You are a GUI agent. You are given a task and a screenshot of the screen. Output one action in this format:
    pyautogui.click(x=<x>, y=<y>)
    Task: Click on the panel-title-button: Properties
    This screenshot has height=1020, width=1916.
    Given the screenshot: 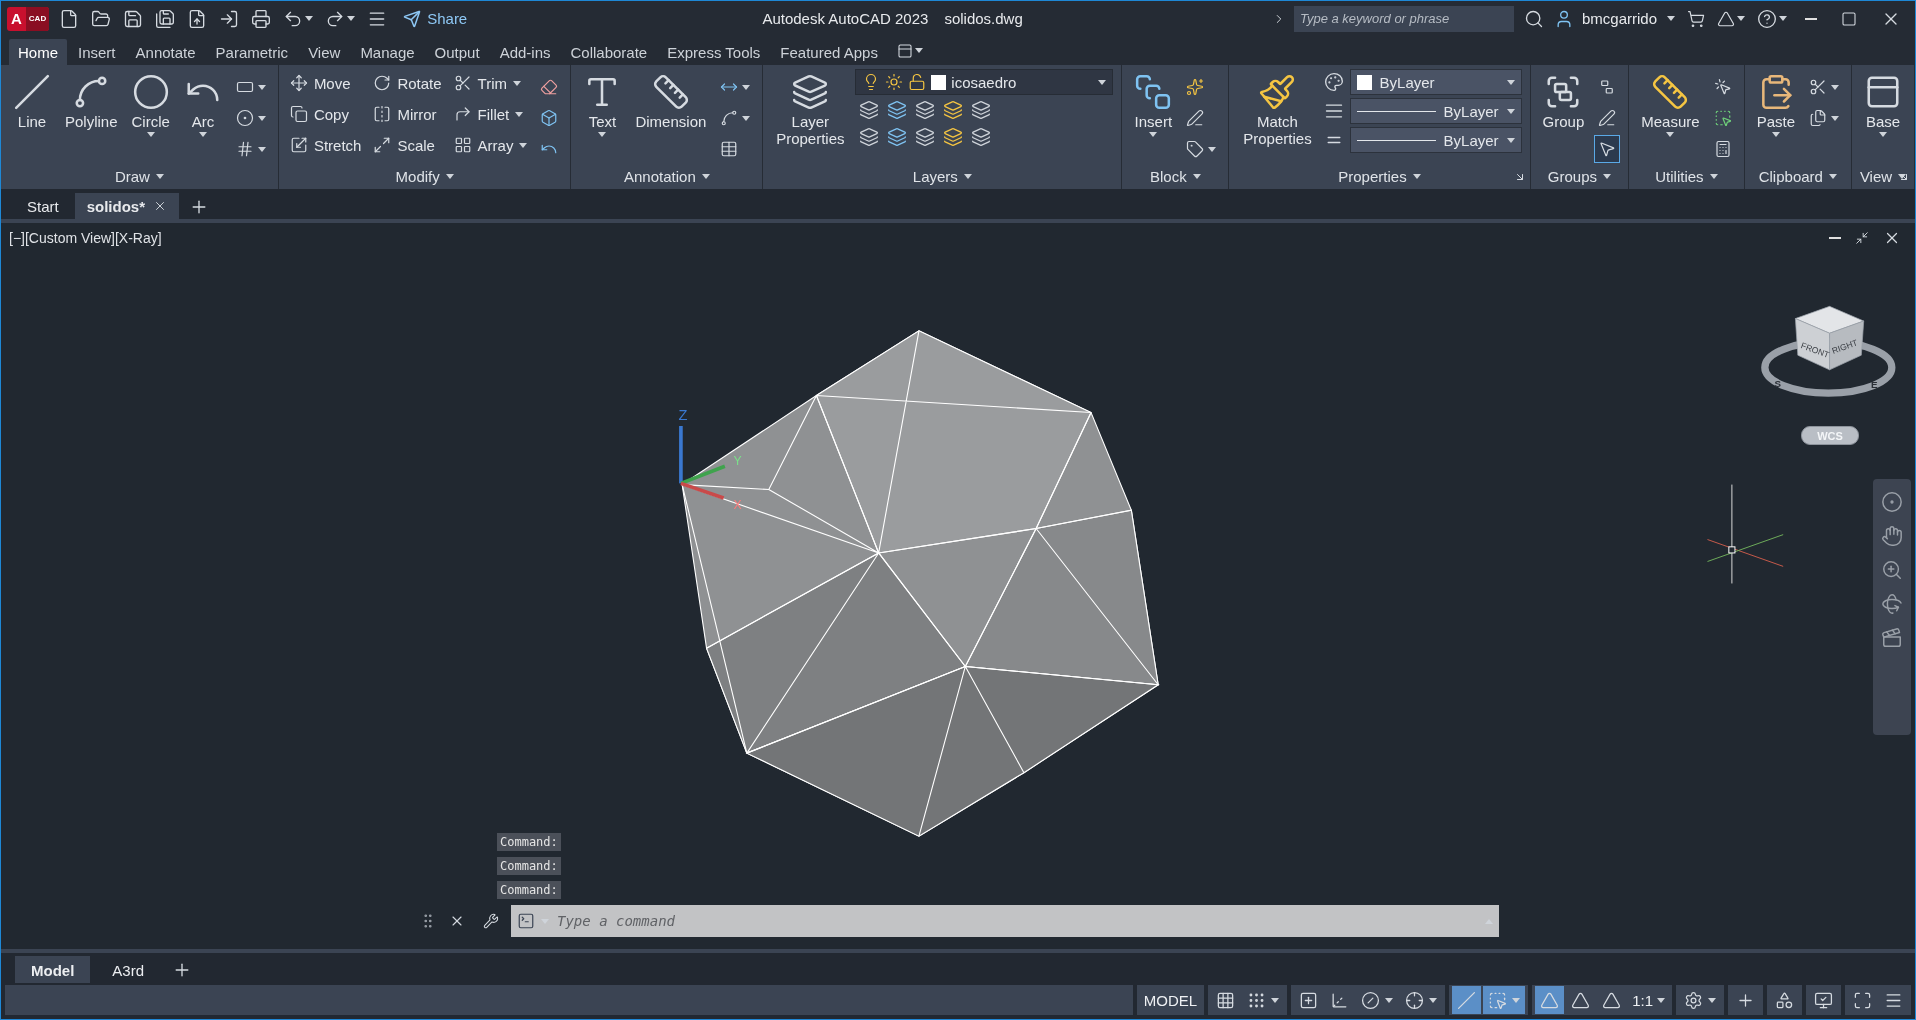 What is the action you would take?
    pyautogui.click(x=1379, y=176)
    